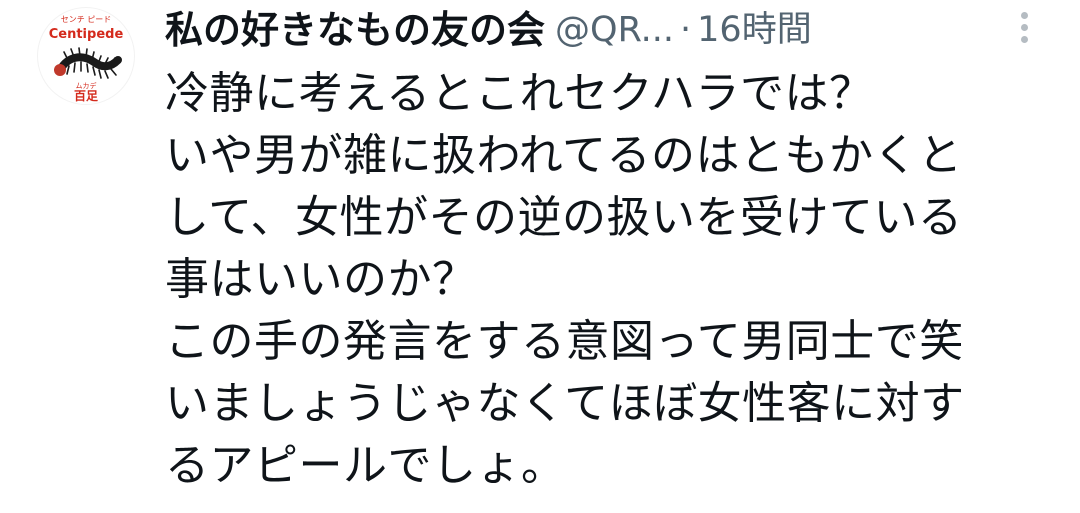 The height and width of the screenshot is (513, 1080). I want to click on centipede-logo-icon: センチ ピード Centipede ムカデ 百足, so click(86, 59).